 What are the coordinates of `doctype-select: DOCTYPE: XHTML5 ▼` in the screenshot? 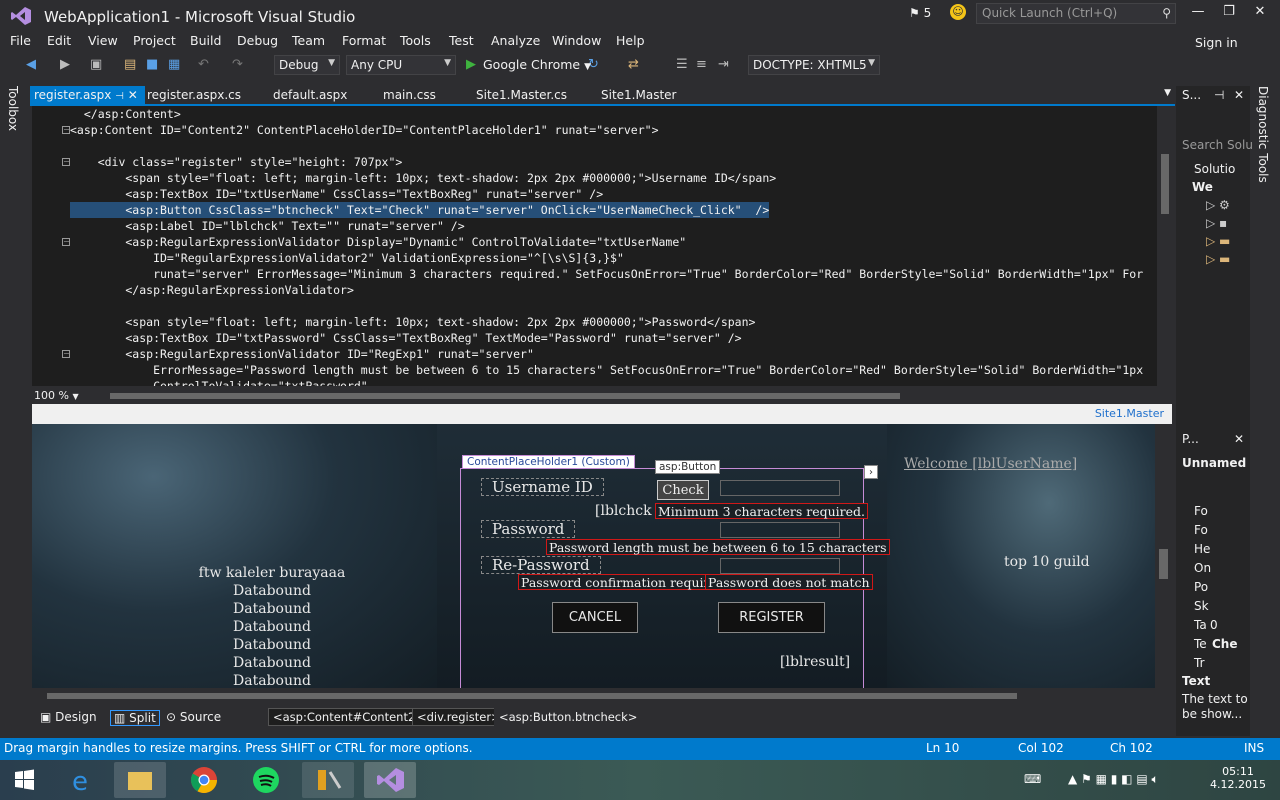 It's located at (814, 65).